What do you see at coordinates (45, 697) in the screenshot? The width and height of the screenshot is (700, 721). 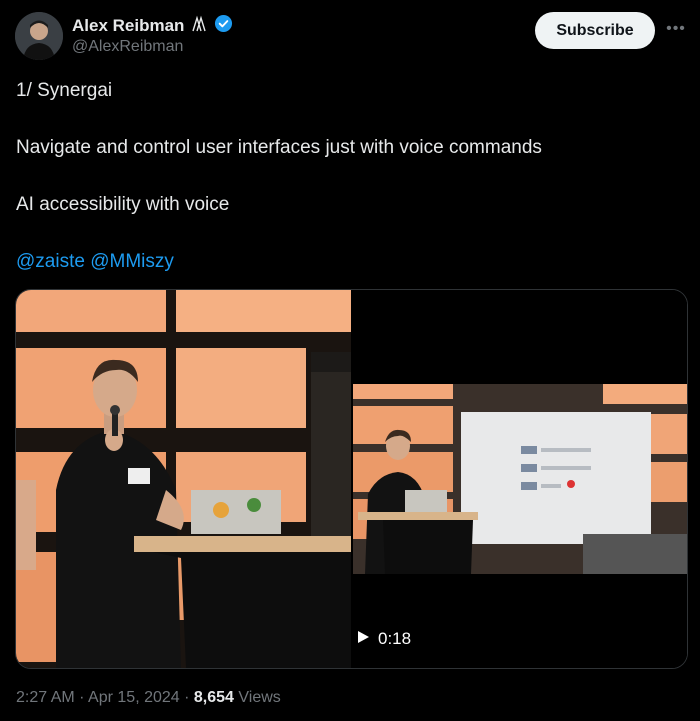 I see `tweet-time: 2:27 AM` at bounding box center [45, 697].